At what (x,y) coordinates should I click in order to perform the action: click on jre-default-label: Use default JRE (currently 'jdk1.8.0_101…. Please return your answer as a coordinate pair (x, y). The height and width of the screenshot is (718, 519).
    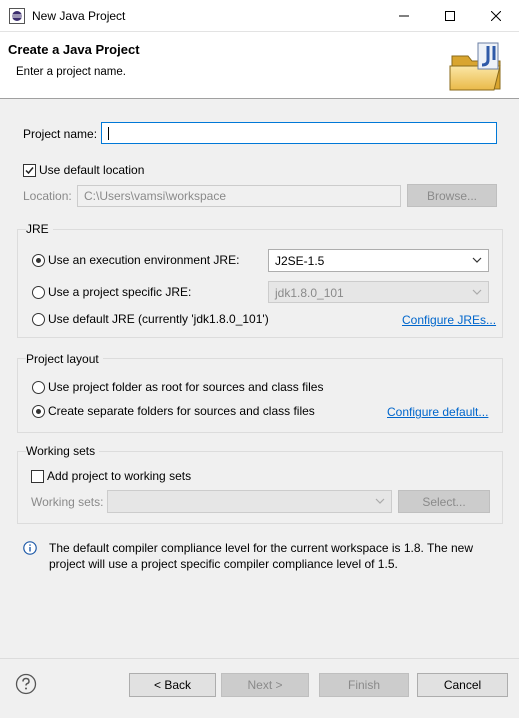
    Looking at the image, I should click on (158, 319).